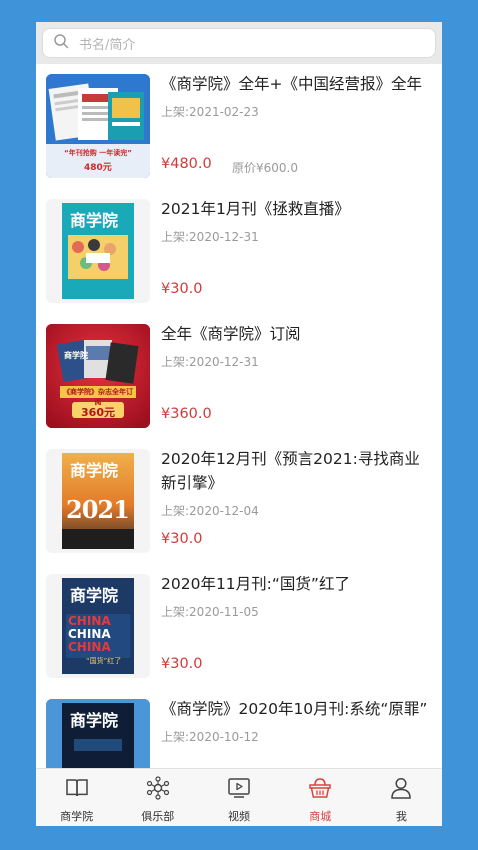 Image resolution: width=478 pixels, height=850 pixels. I want to click on tab-me: 我, so click(401, 797).